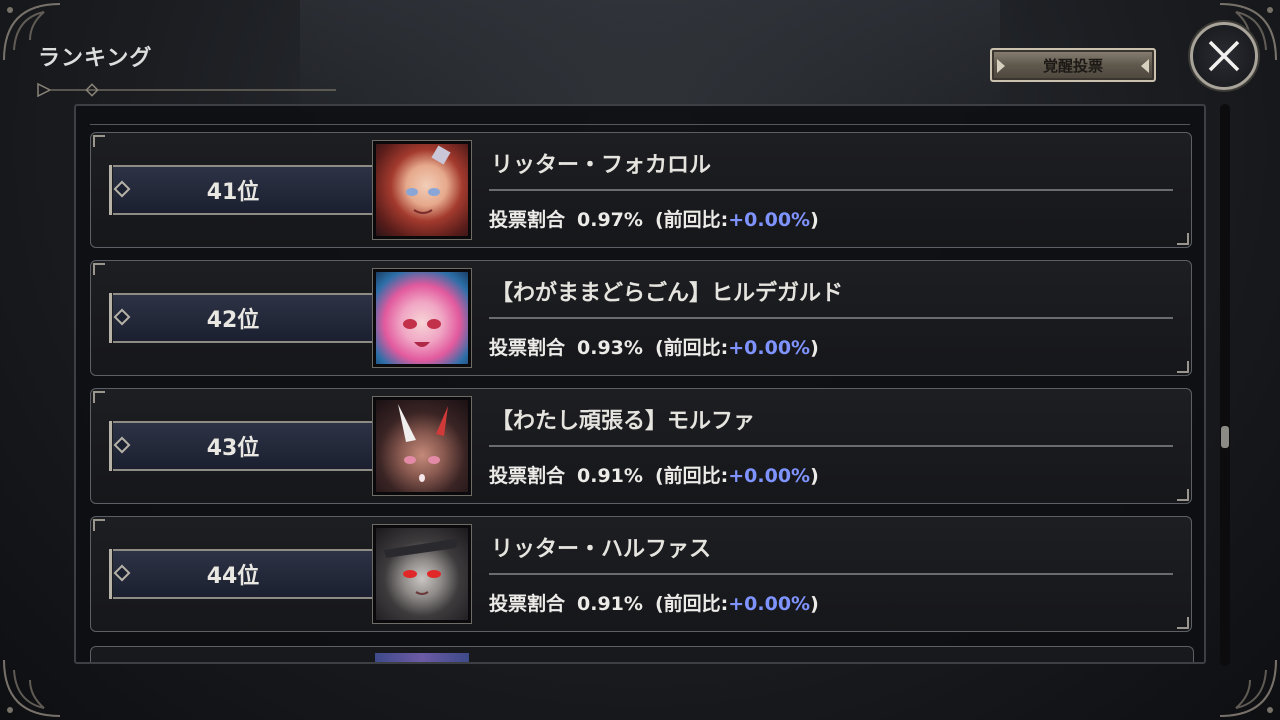  Describe the element at coordinates (610, 220) in the screenshot. I see `vote-ratio-value: 0.97%` at that location.